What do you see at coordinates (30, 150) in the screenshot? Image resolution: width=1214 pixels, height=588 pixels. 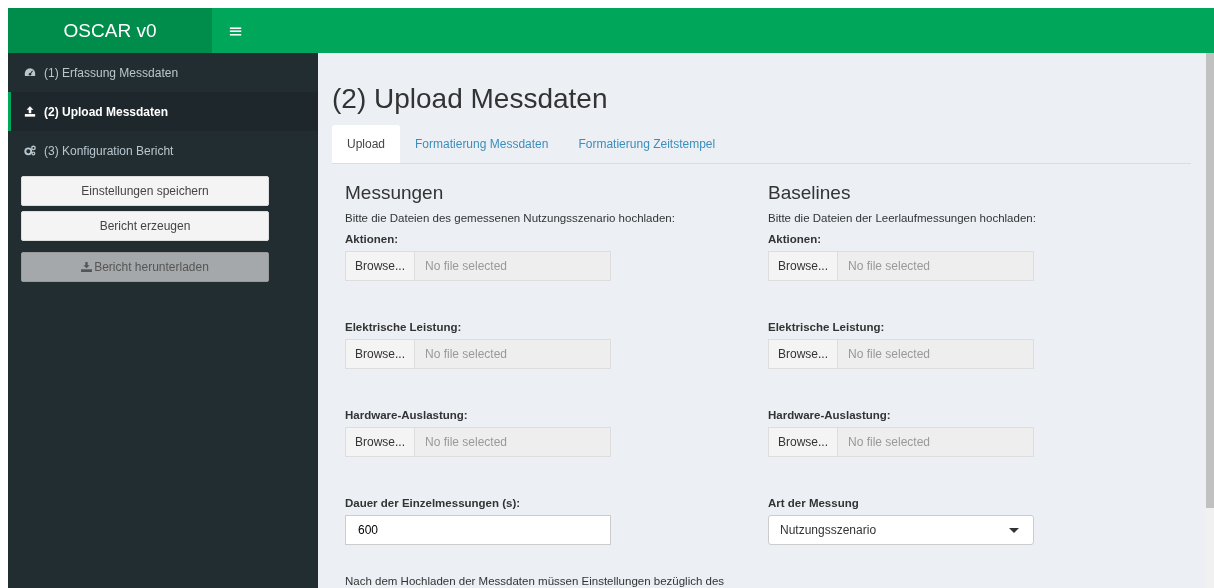 I see `gears-icon` at bounding box center [30, 150].